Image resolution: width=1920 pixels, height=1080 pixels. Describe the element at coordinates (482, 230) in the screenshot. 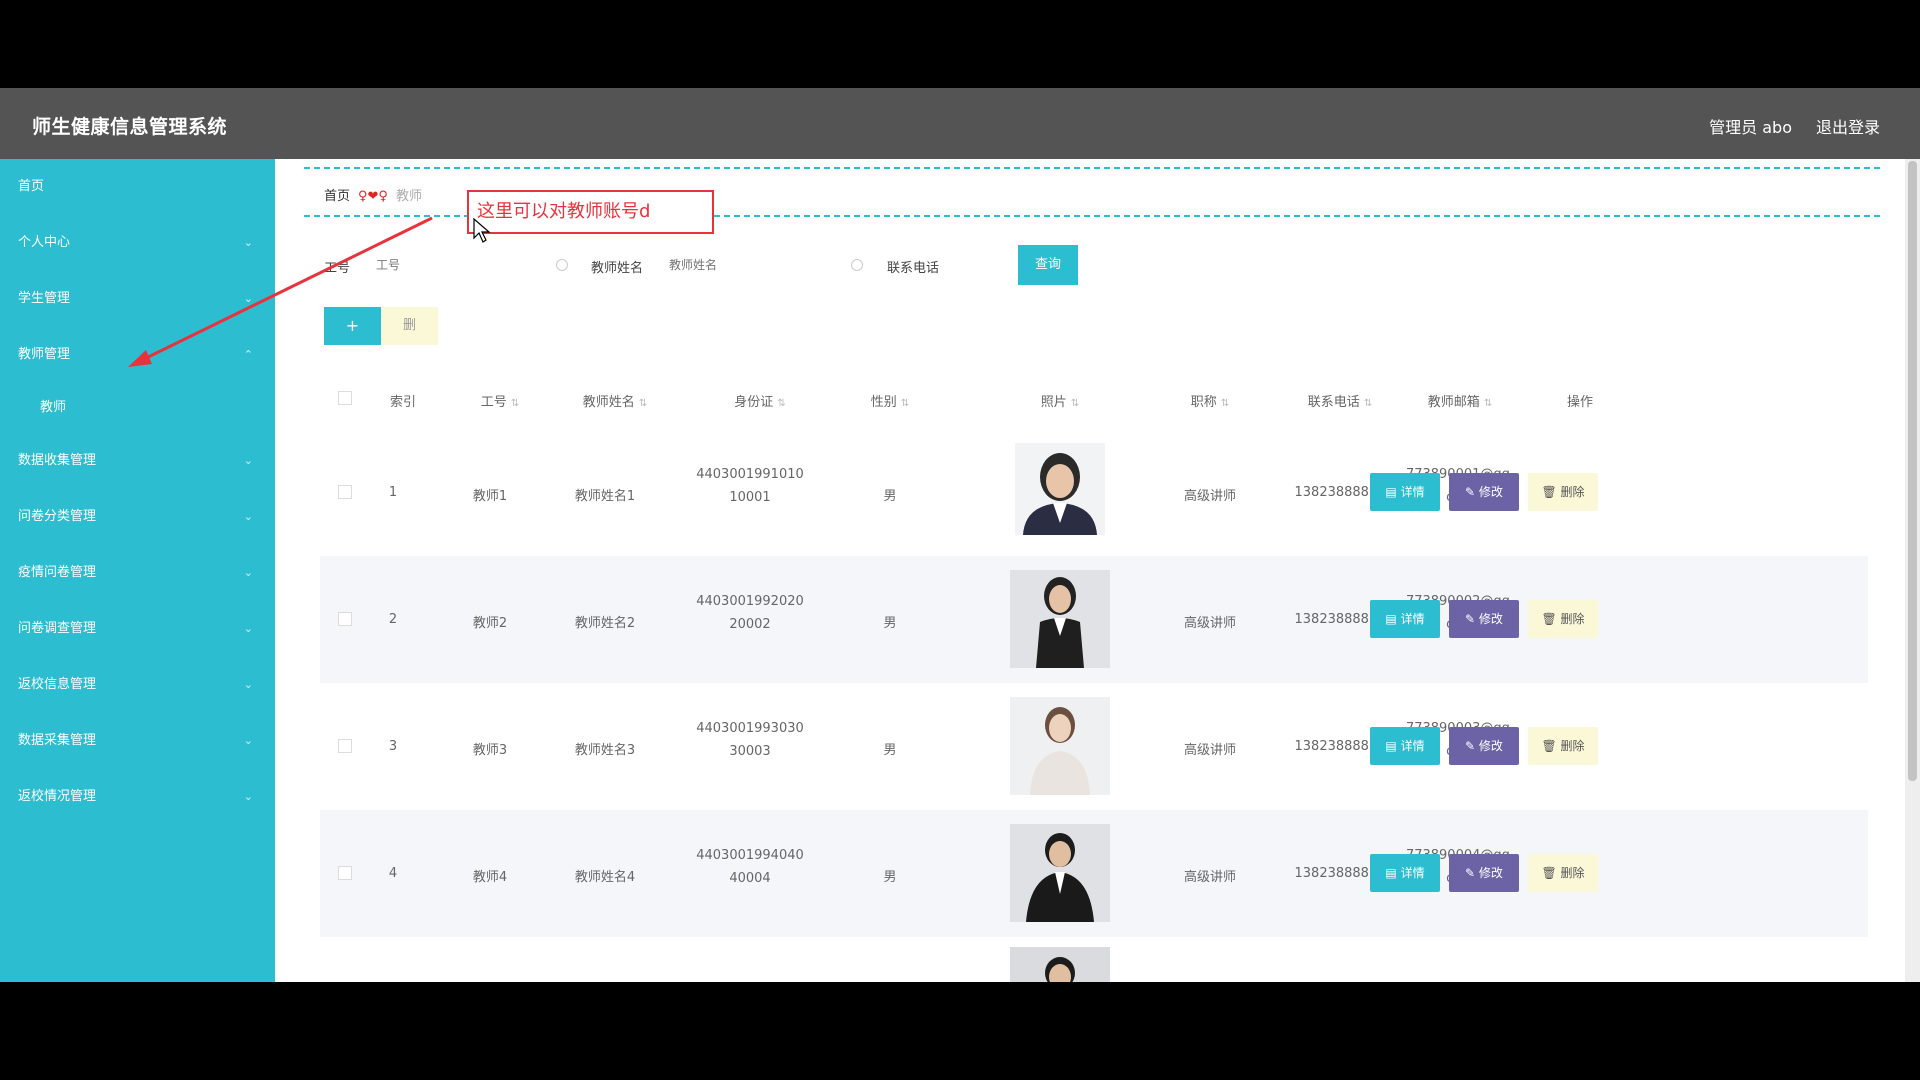

I see `mouse-cursor-icon` at that location.